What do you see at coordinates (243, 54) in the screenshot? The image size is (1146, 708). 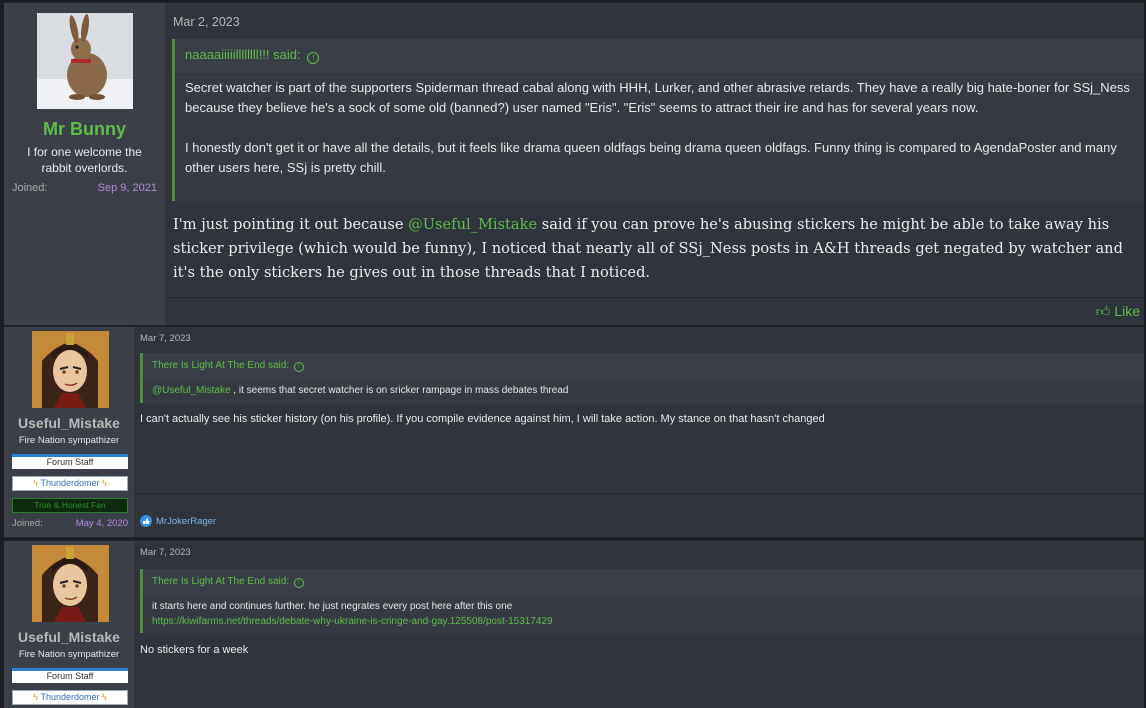 I see `quote-author: naaaaiiiiillllllll!!! said:` at bounding box center [243, 54].